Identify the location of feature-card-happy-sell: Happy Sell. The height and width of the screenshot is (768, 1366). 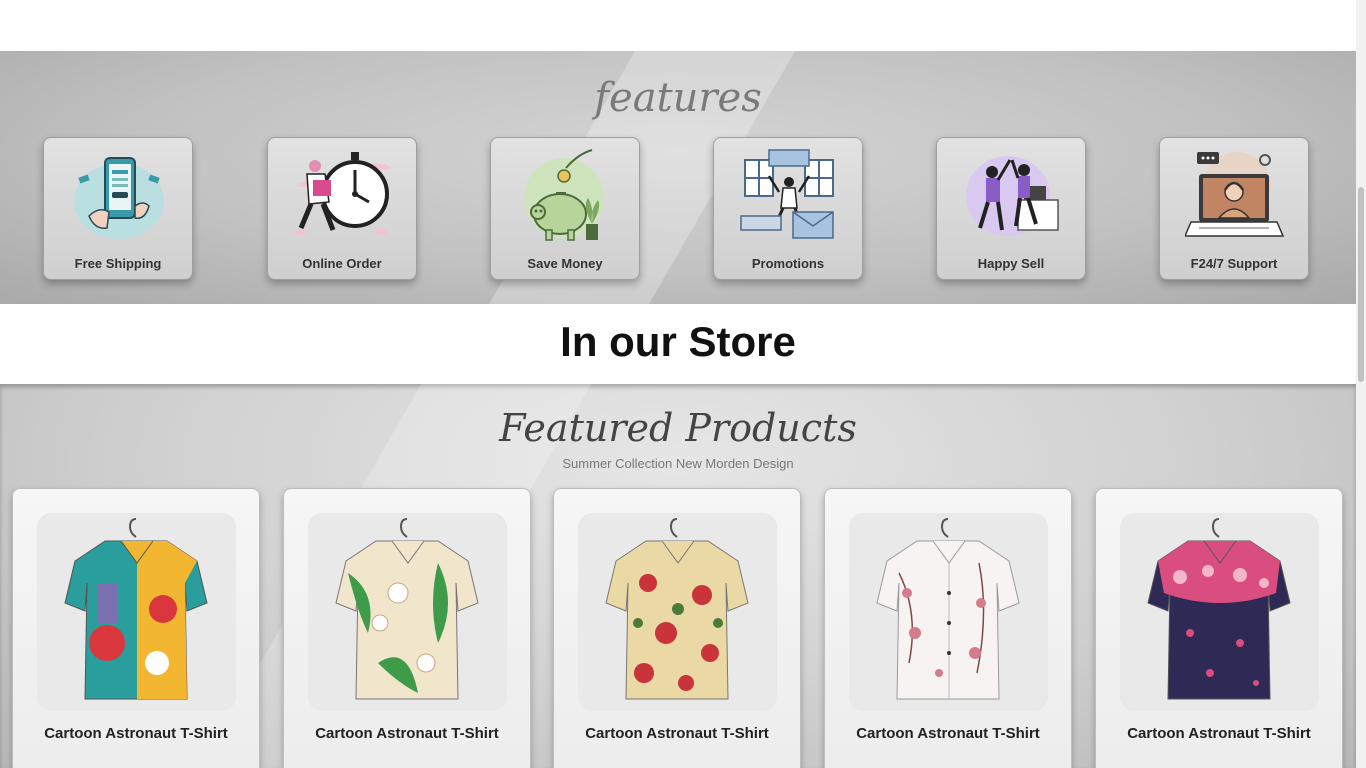
(1011, 208).